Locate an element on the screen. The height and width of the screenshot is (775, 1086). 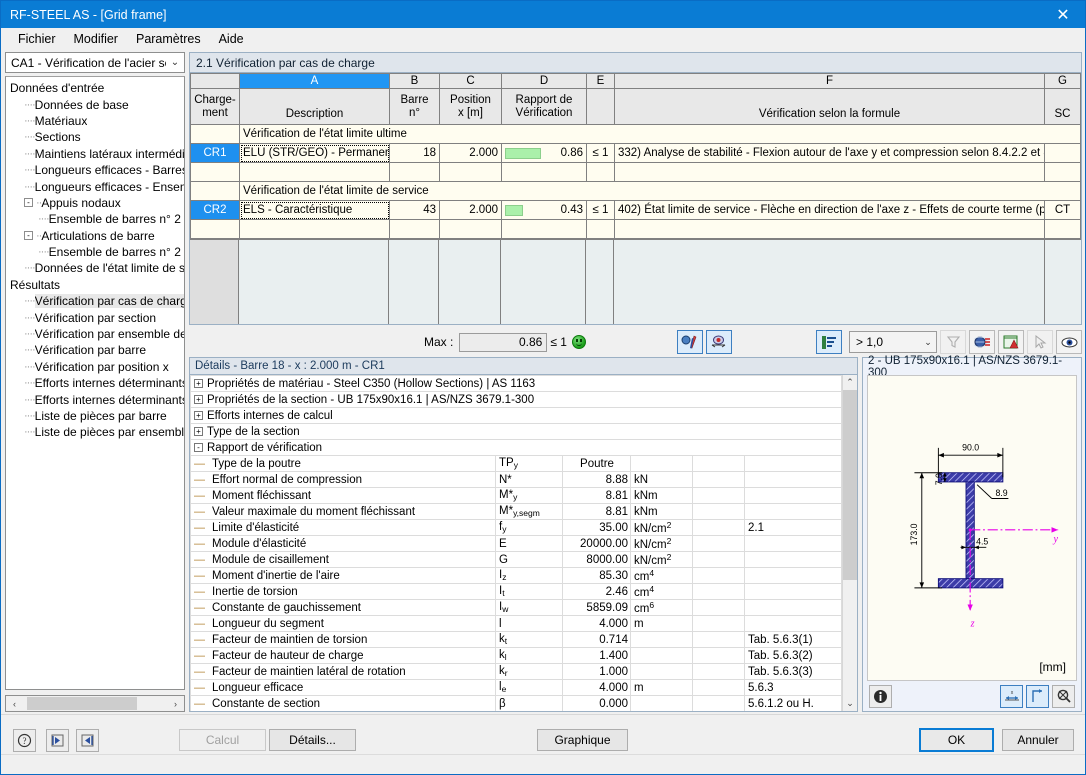
funnel-icon is located at coordinates (953, 342).